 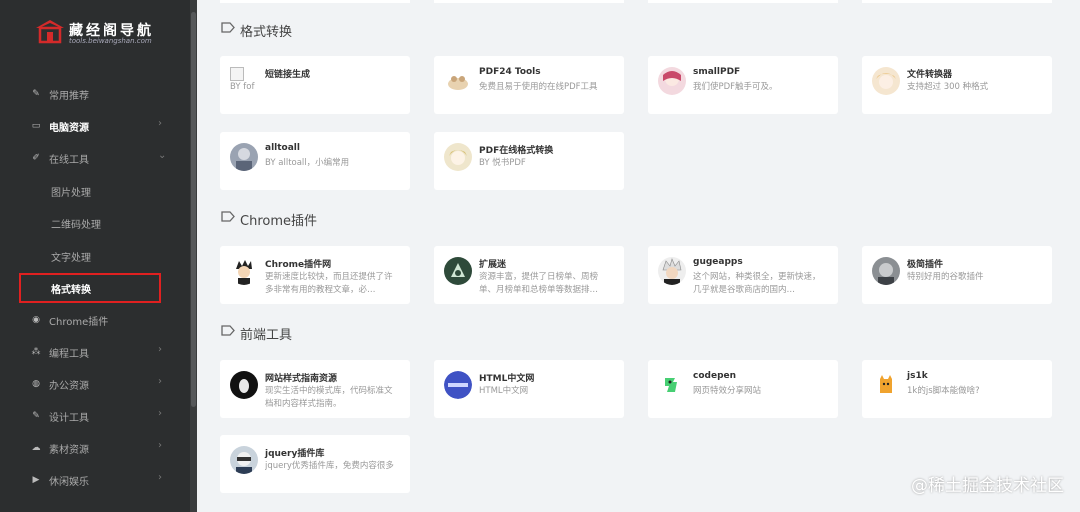 What do you see at coordinates (295, 454) in the screenshot?
I see `card-title: jquery插件库` at bounding box center [295, 454].